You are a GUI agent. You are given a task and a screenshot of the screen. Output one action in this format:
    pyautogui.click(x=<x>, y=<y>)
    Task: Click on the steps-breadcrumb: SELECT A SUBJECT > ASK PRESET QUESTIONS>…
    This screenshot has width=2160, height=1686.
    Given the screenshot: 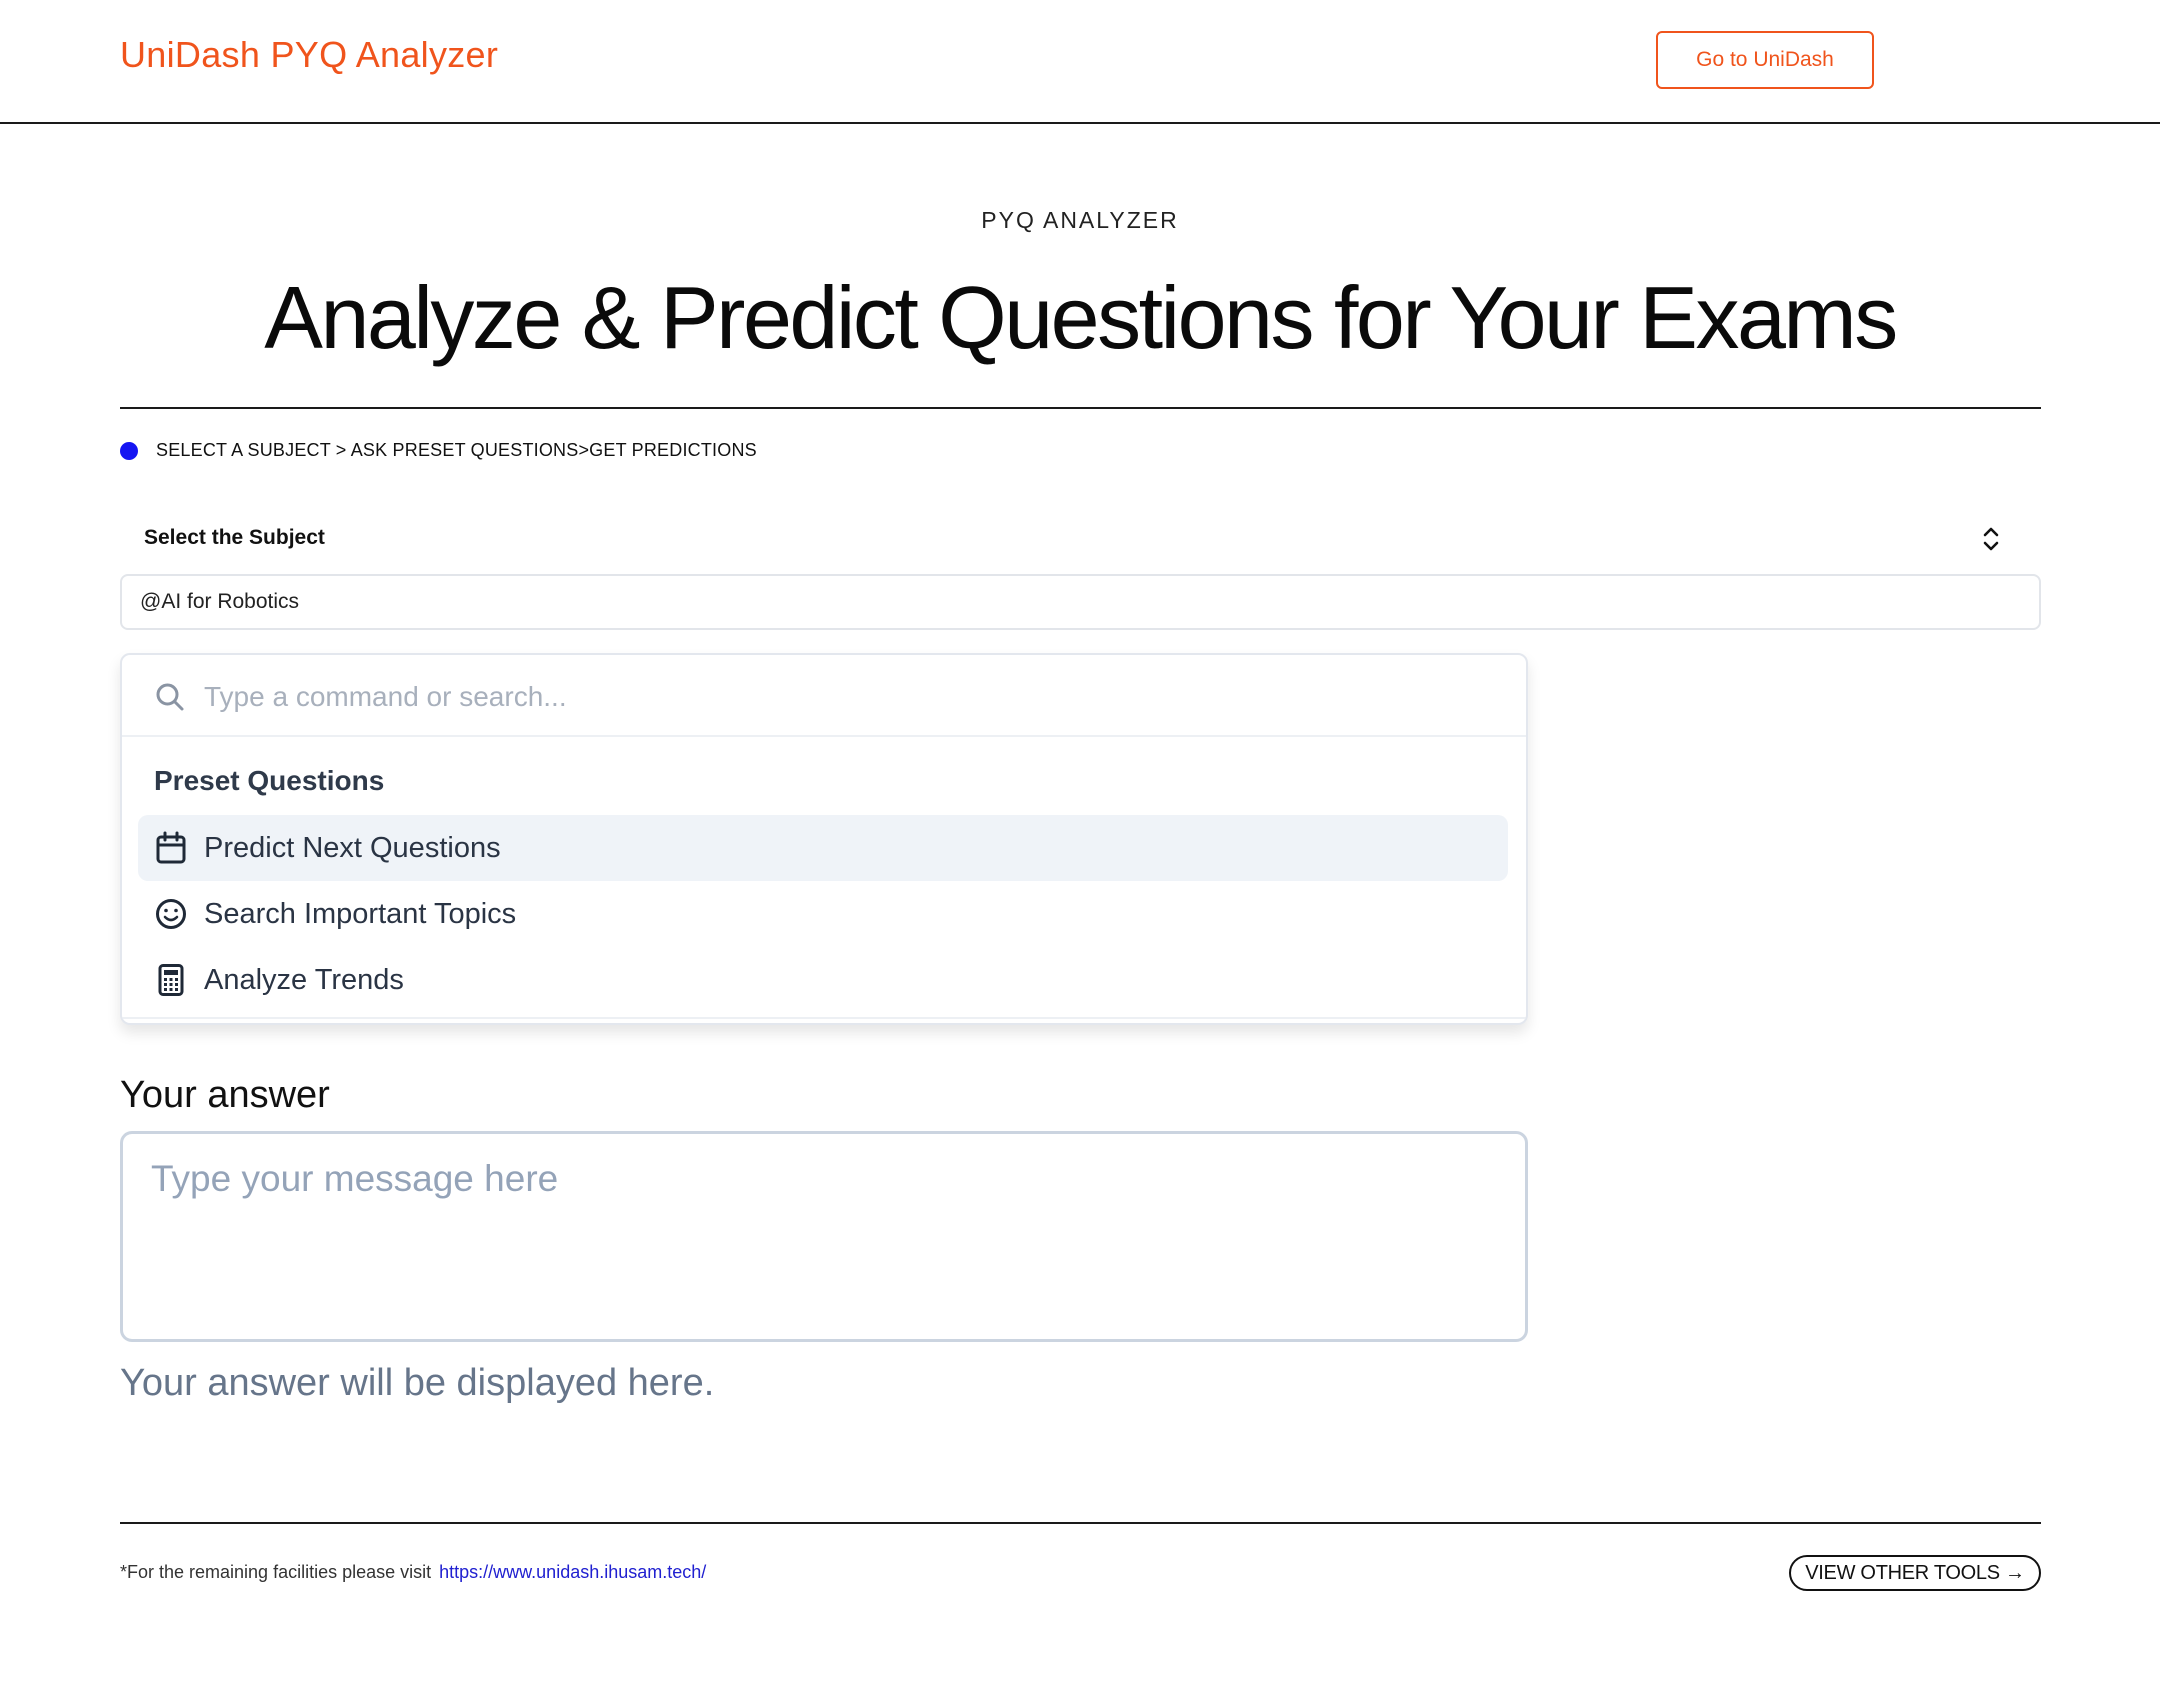 What is the action you would take?
    pyautogui.click(x=438, y=450)
    